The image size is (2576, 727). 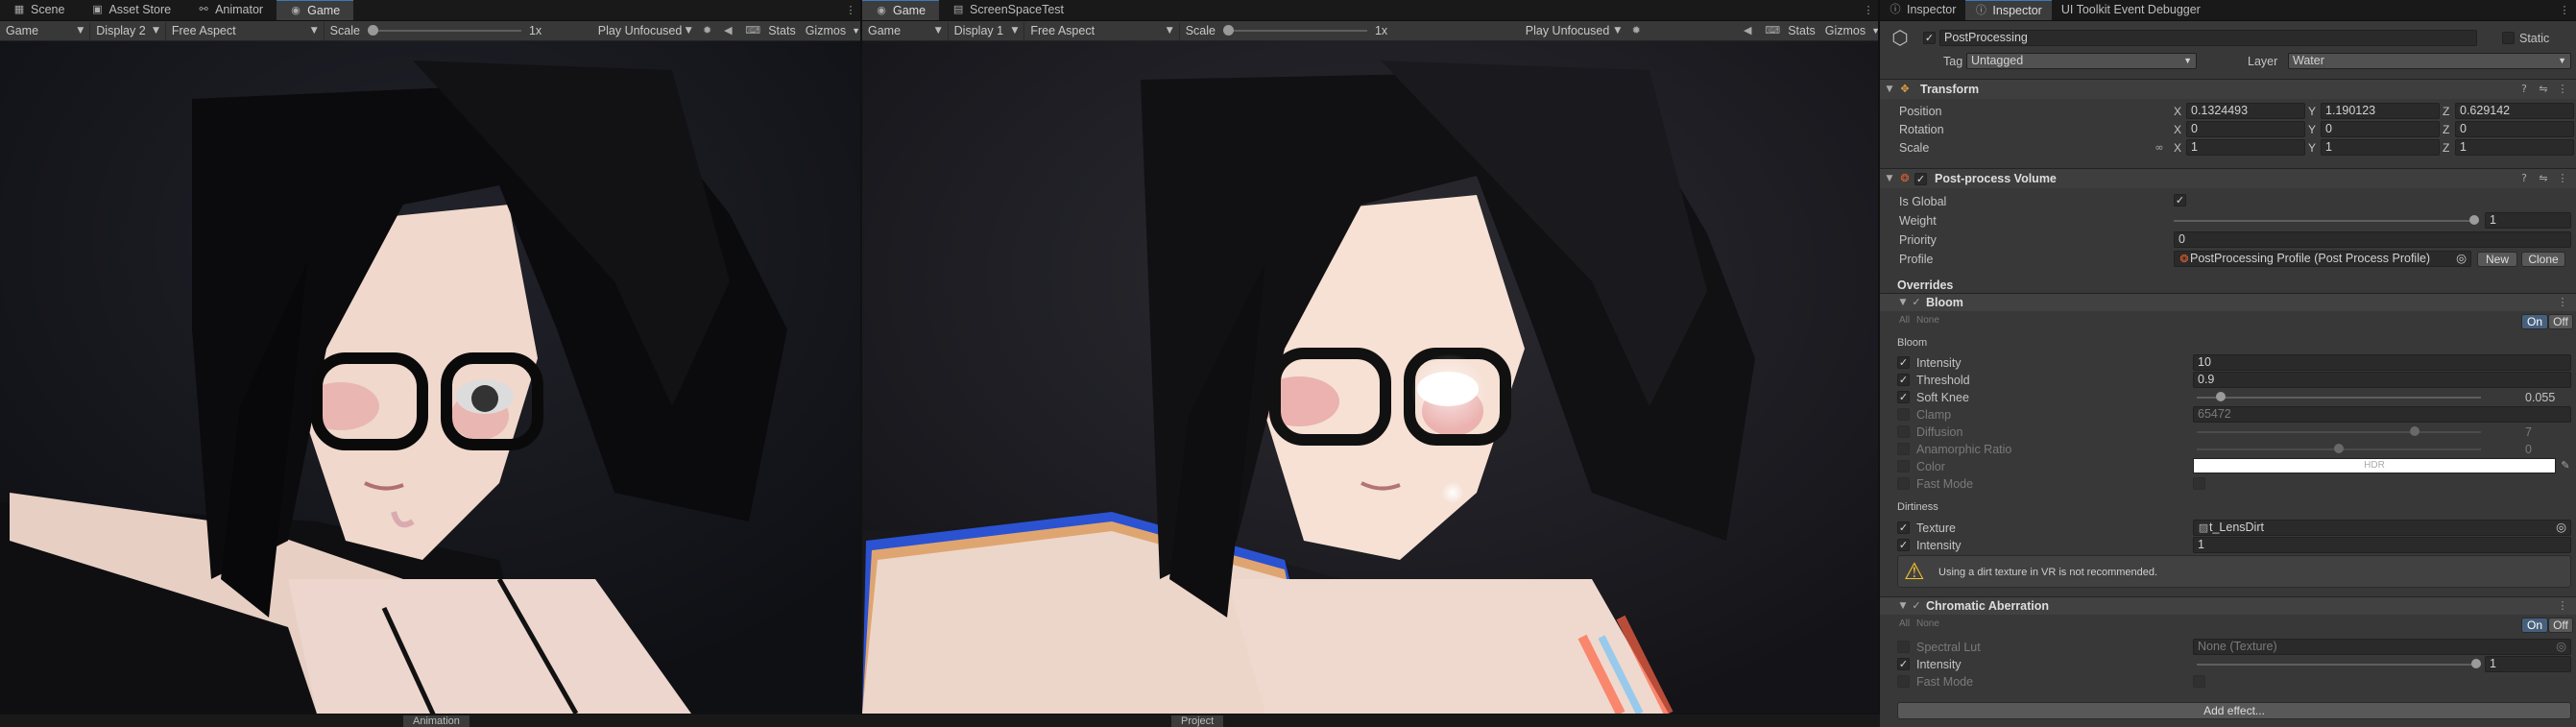 I want to click on transform-scale-x-field: 1, so click(x=2245, y=147).